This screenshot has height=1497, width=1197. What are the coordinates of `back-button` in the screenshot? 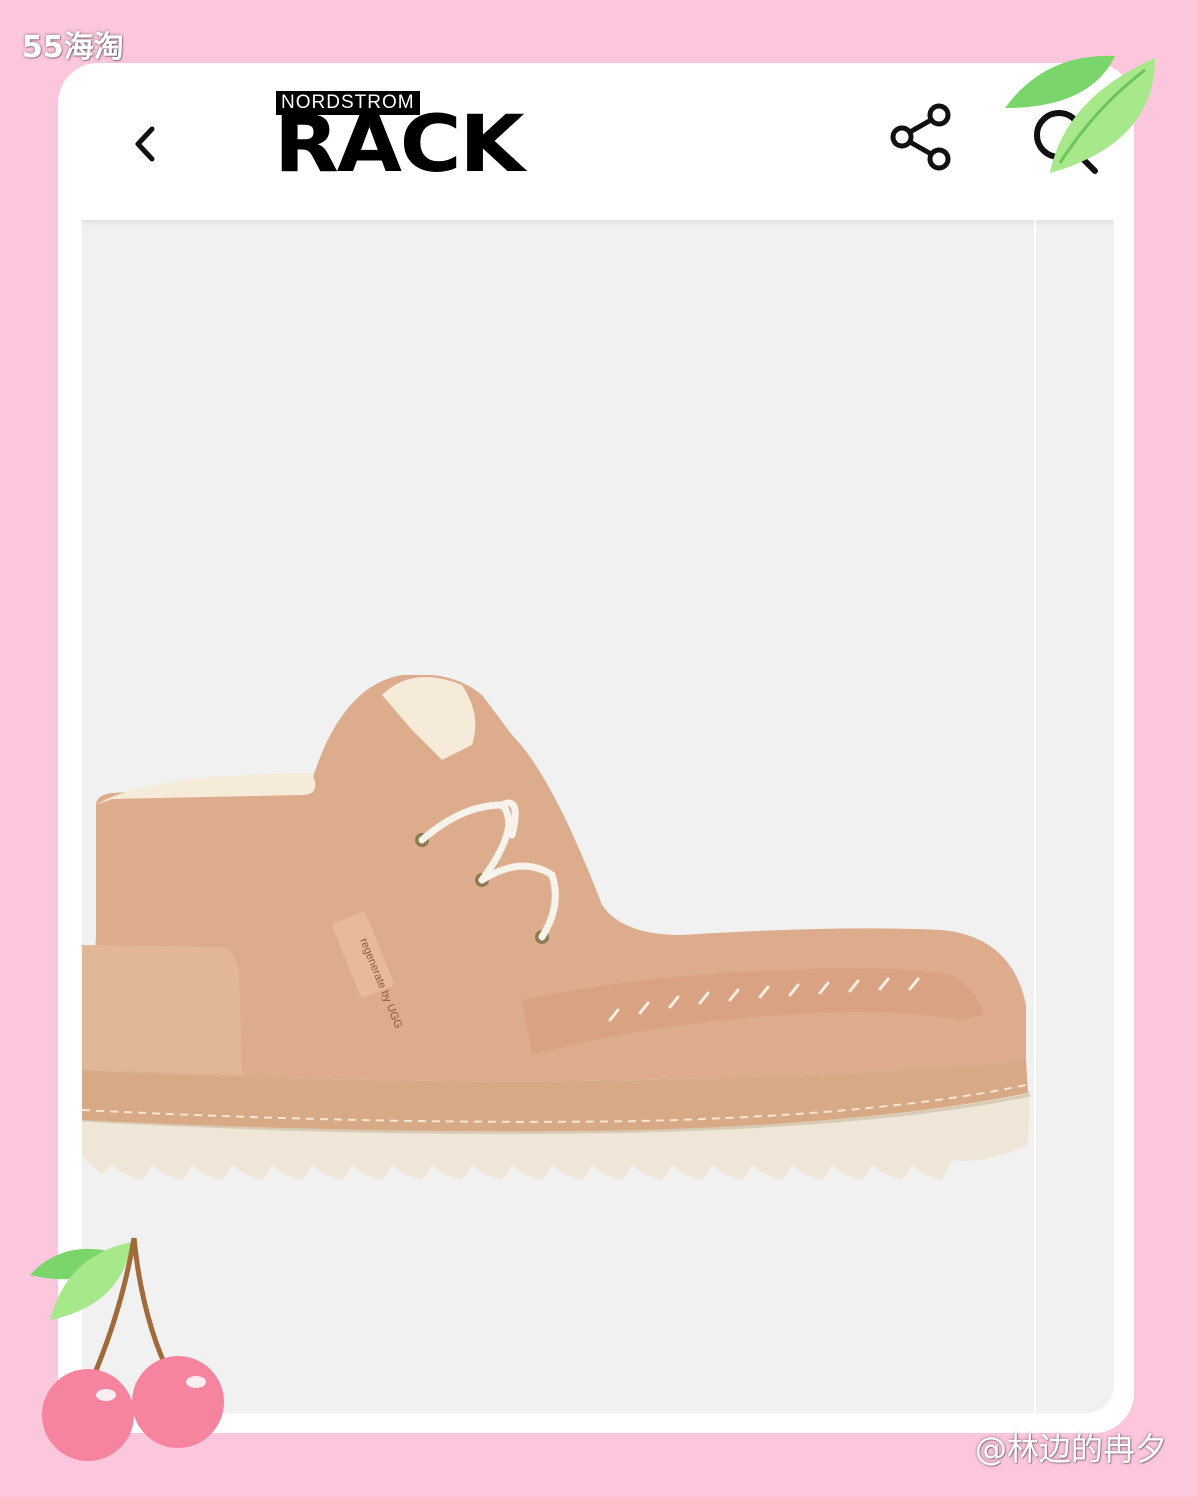 It's located at (146, 145).